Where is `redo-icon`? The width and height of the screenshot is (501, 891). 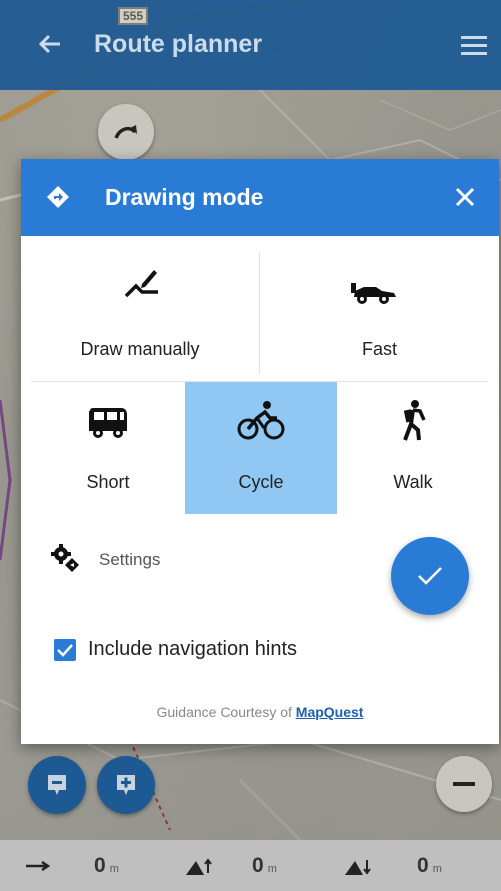 redo-icon is located at coordinates (125, 132).